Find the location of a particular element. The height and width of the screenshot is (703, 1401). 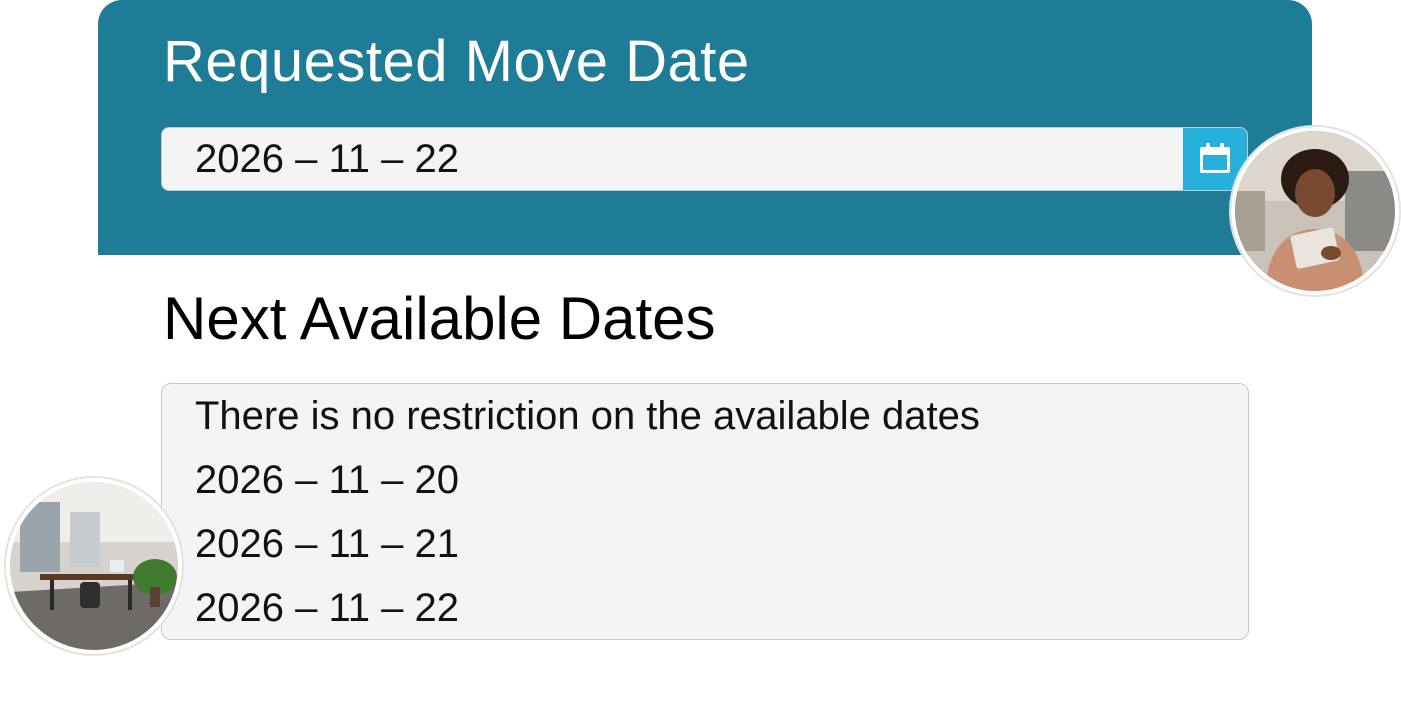

next-available-dates-title: Next Available Dates is located at coordinates (439, 318).